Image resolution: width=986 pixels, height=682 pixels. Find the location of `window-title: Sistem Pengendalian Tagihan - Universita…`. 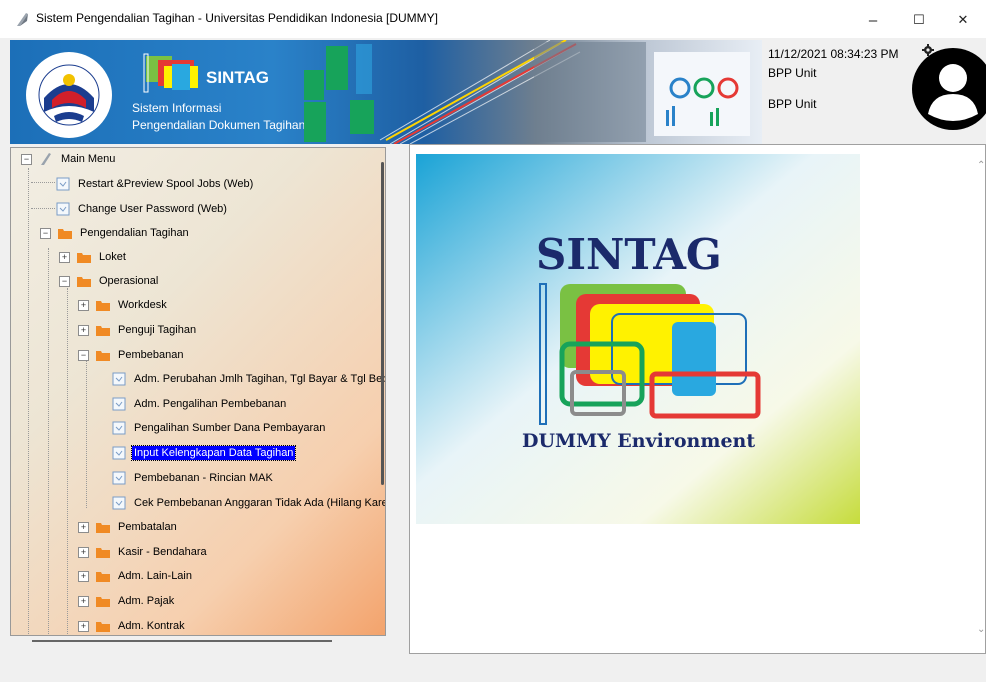

window-title: Sistem Pengendalian Tagihan - Universita… is located at coordinates (237, 18).